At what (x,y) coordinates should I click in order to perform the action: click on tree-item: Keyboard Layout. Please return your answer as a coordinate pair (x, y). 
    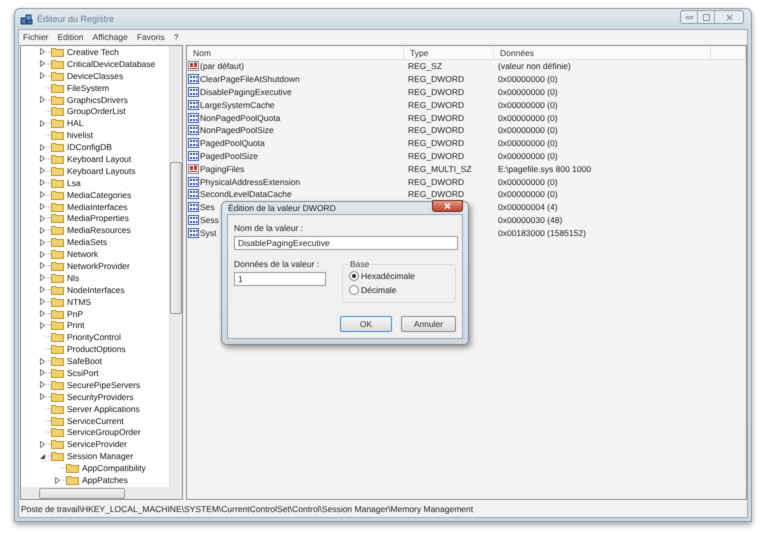
    Looking at the image, I should click on (99, 159).